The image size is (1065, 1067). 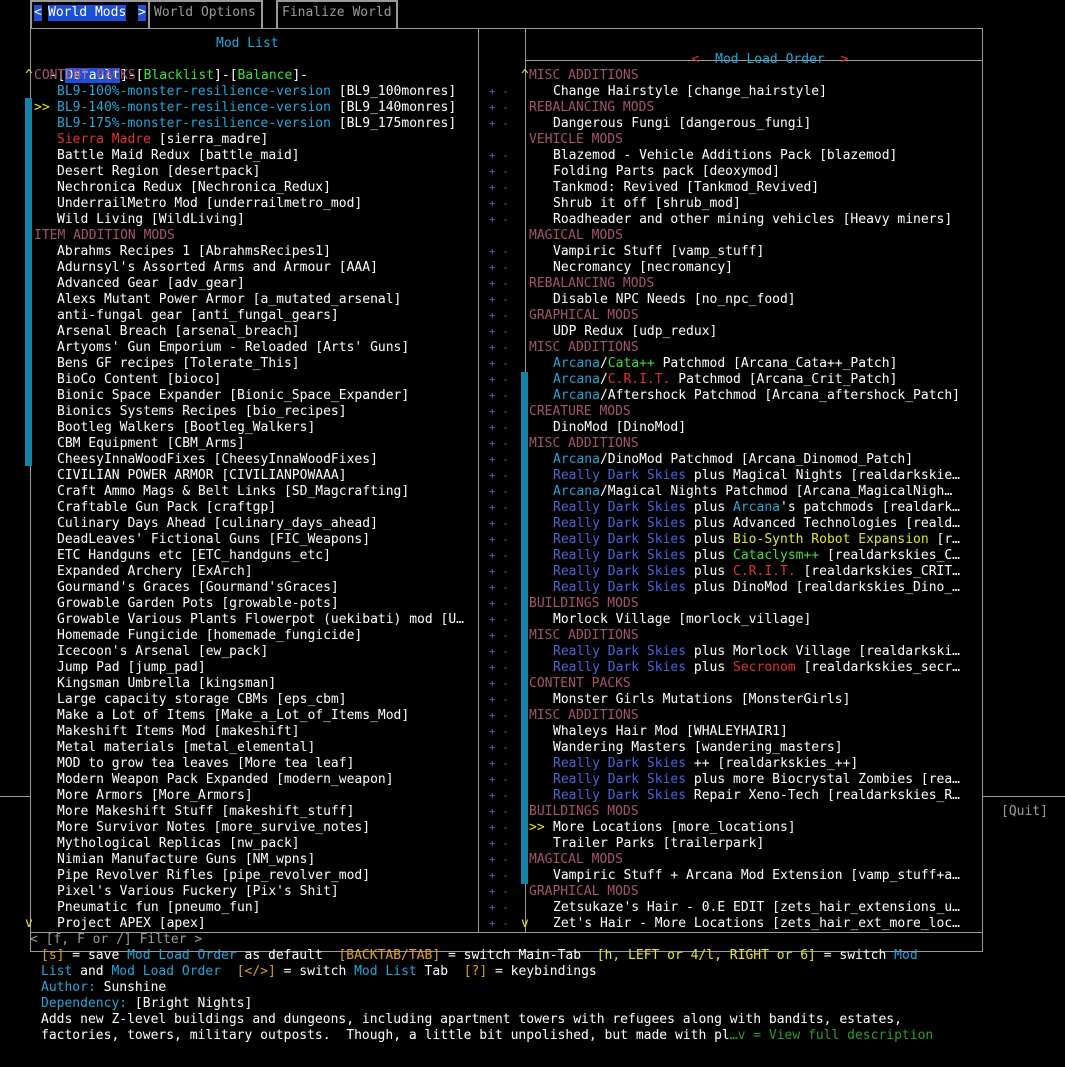 I want to click on tab-world-options: World Options, so click(x=205, y=14).